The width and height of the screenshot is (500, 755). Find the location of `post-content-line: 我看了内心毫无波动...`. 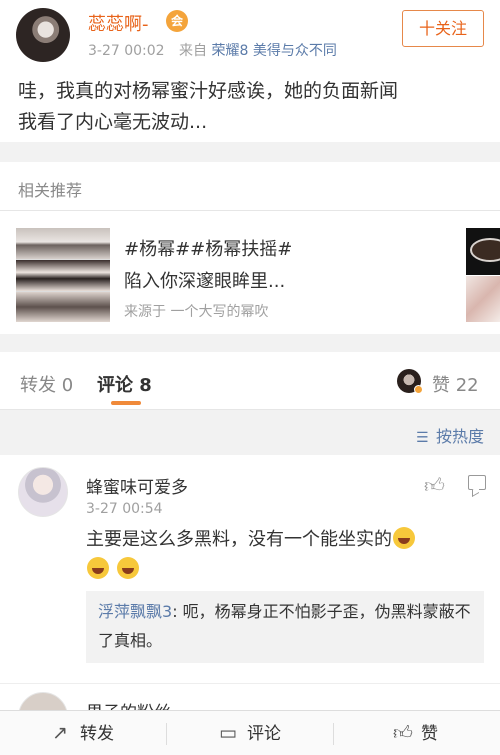

post-content-line: 我看了内心毫无波动... is located at coordinates (113, 122).